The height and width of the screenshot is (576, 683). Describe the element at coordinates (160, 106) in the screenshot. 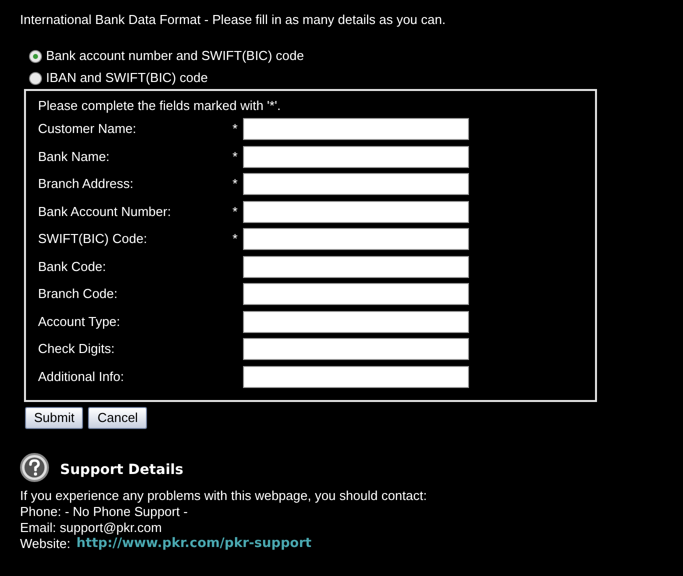

I see `instruction-text: Please complete the fields marked with '*'.` at that location.